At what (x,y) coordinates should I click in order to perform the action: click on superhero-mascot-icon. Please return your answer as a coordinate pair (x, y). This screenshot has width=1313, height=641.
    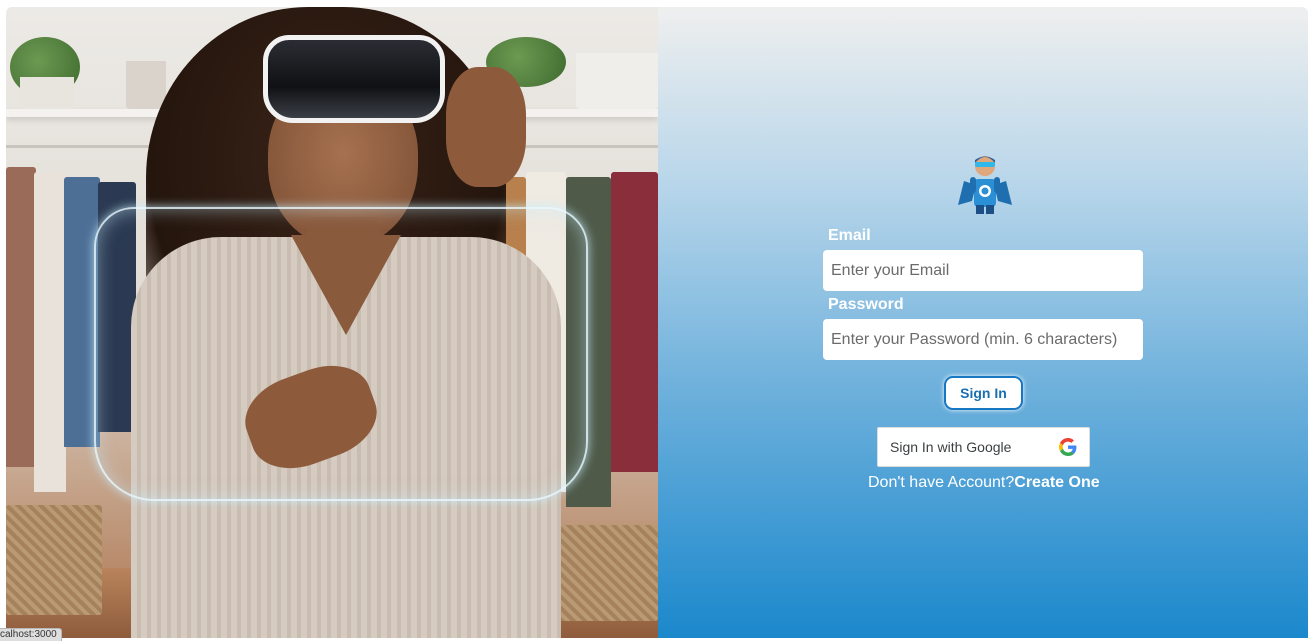
    Looking at the image, I should click on (985, 185).